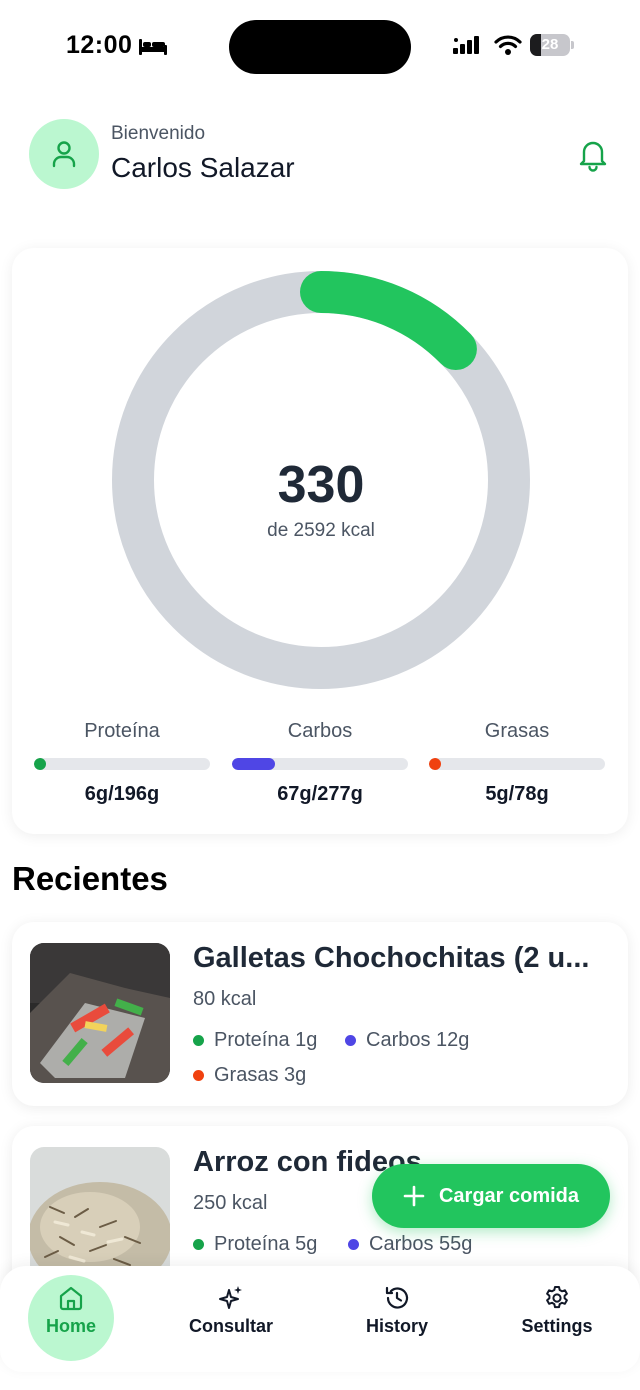 The image size is (640, 1390). Describe the element at coordinates (321, 485) in the screenshot. I see `calories-consumed: 330` at that location.